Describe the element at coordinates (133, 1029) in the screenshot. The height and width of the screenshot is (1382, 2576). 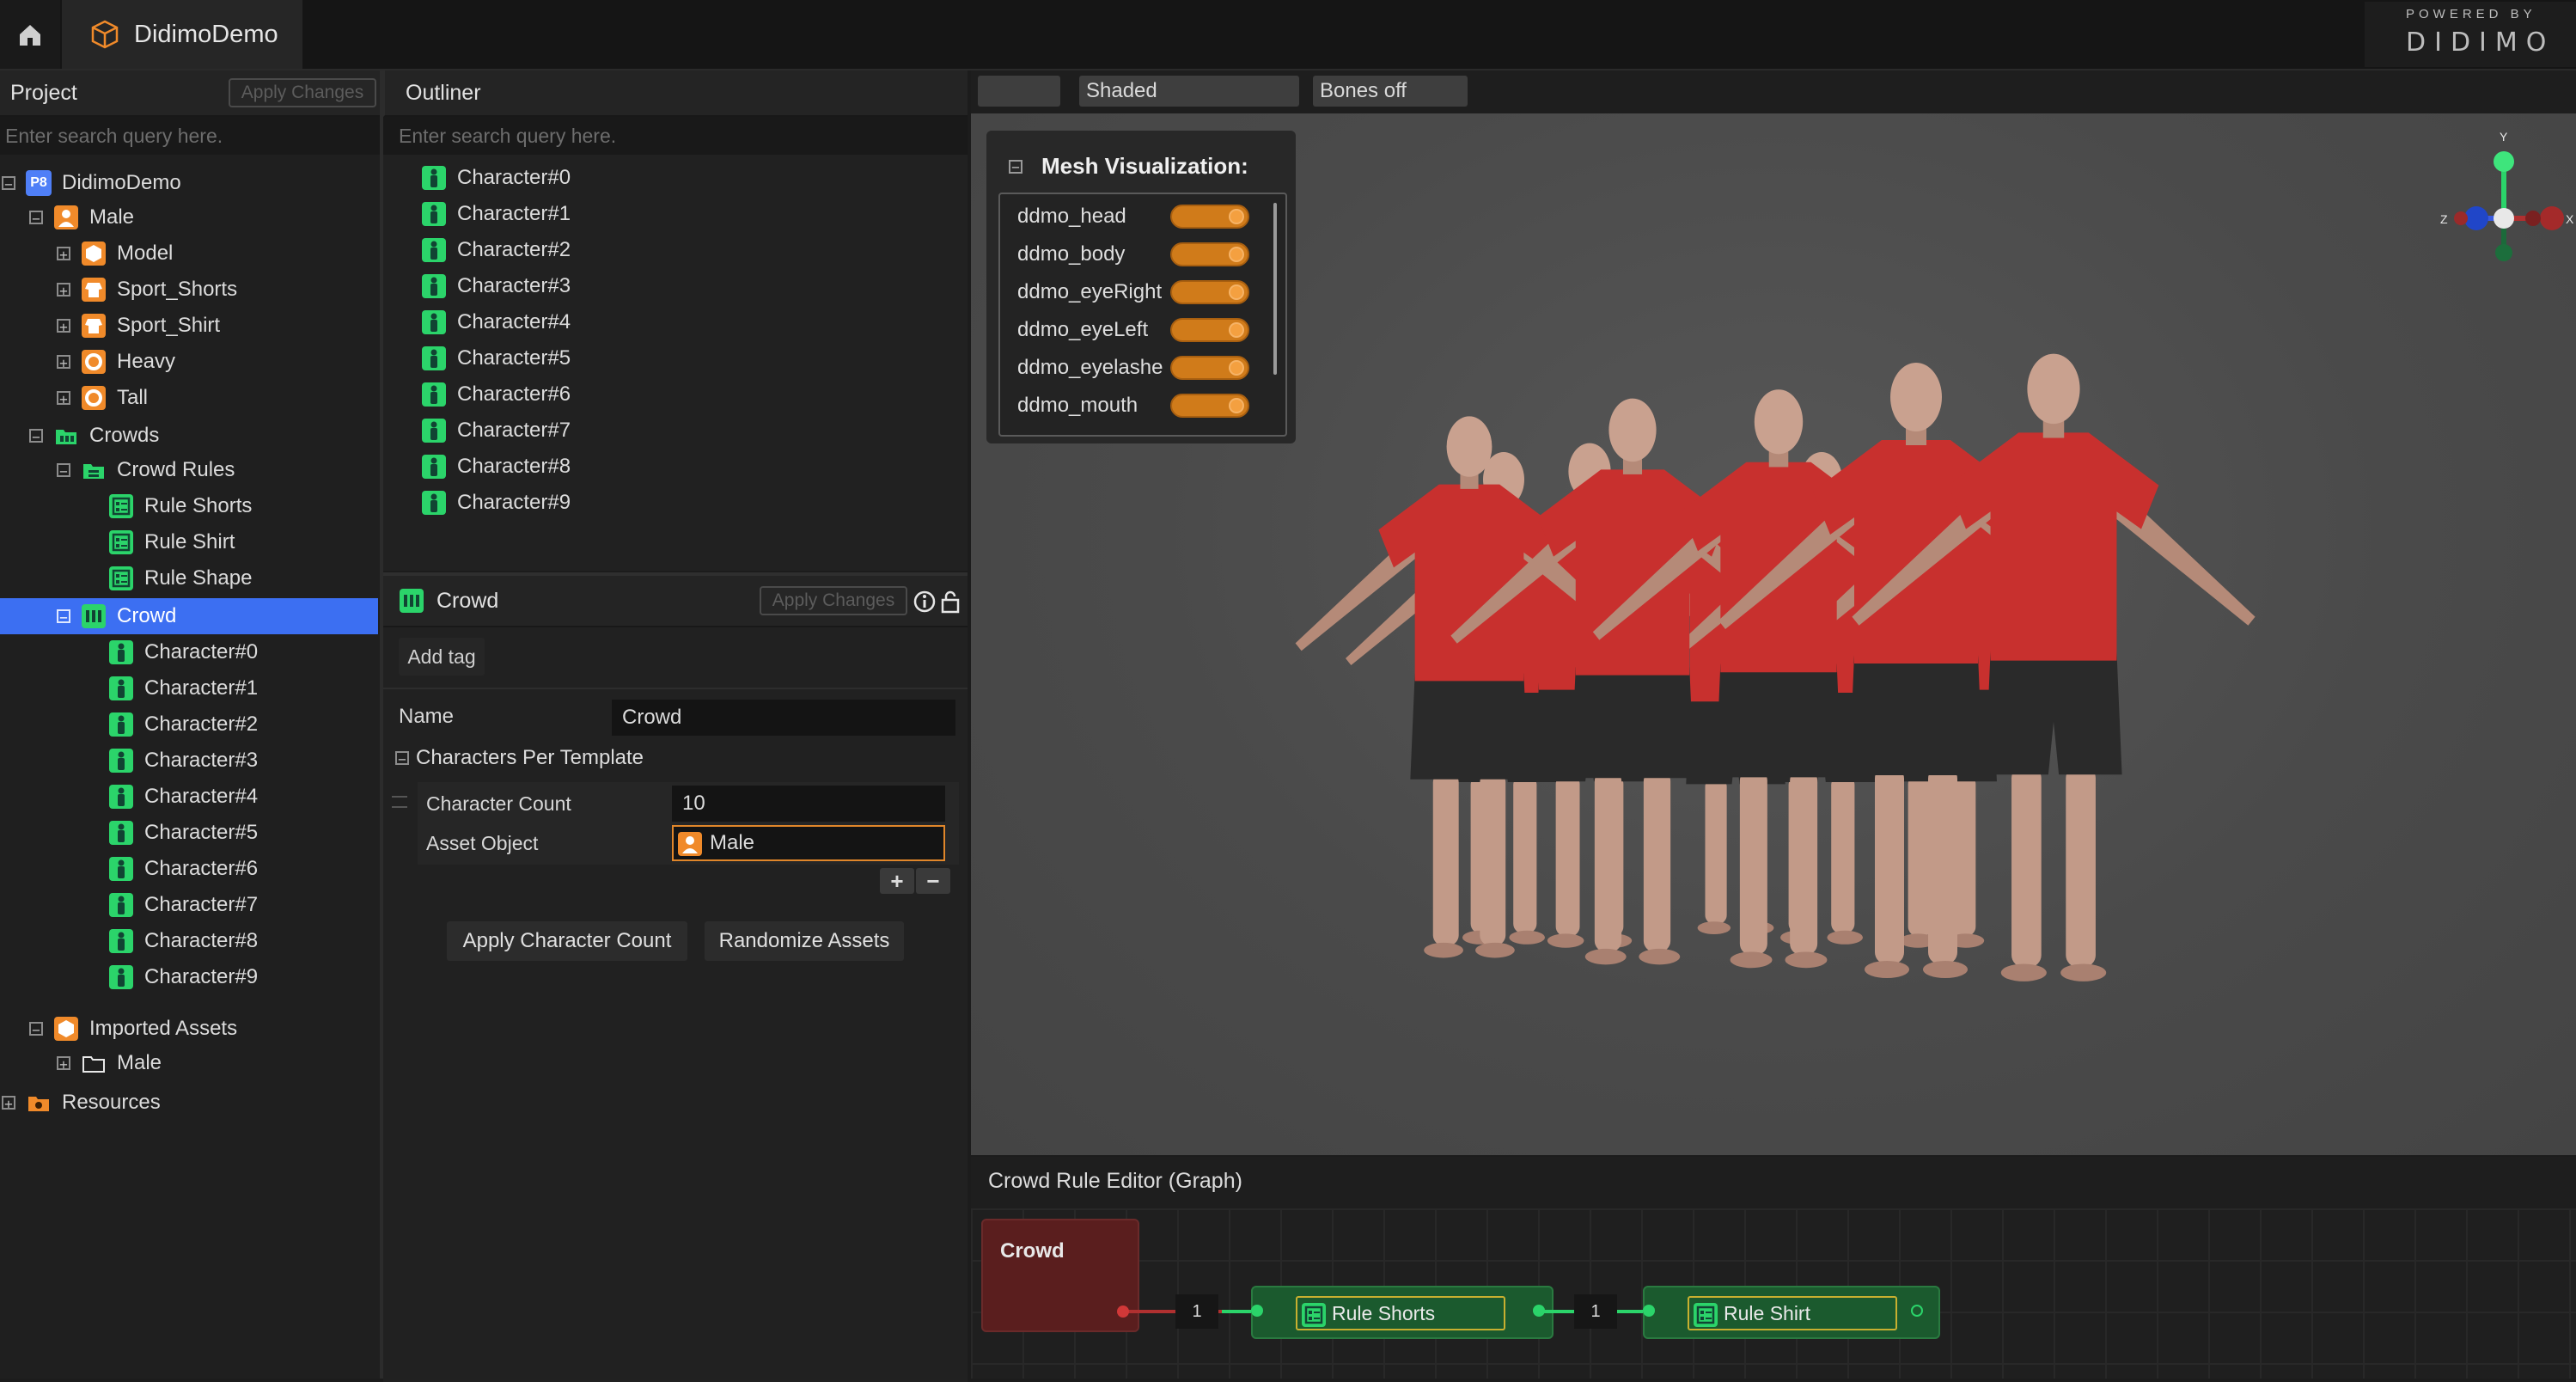
I see `tree-item-imported-assets: − Imported Assets` at that location.